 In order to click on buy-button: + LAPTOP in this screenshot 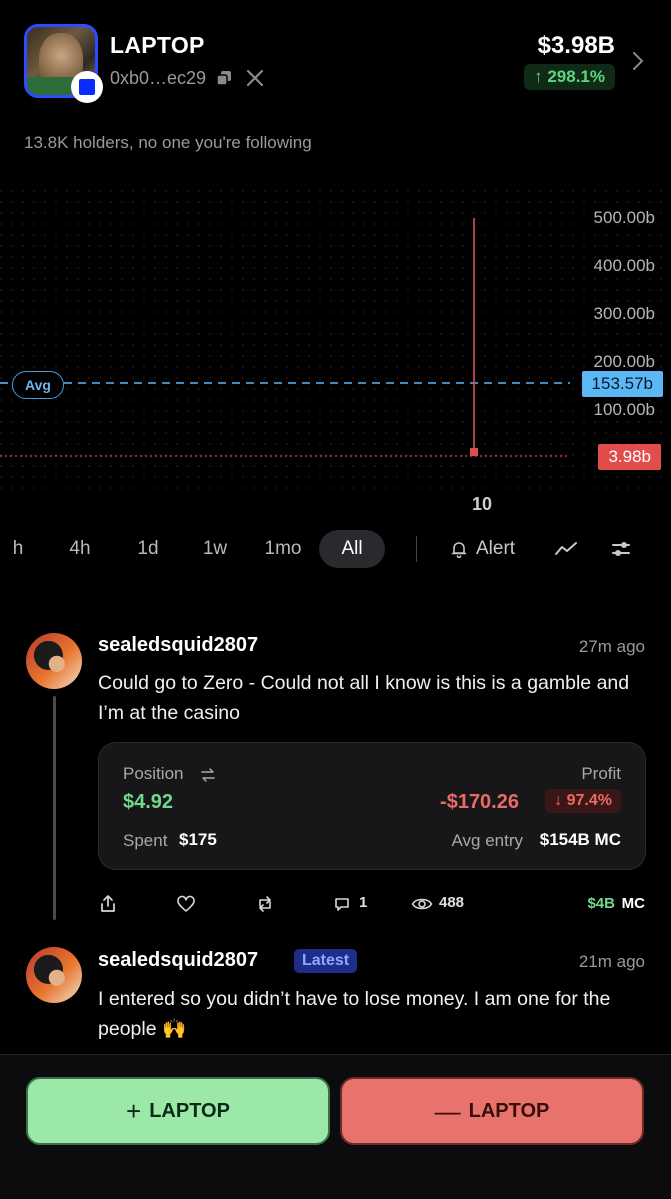, I will do `click(178, 1111)`.